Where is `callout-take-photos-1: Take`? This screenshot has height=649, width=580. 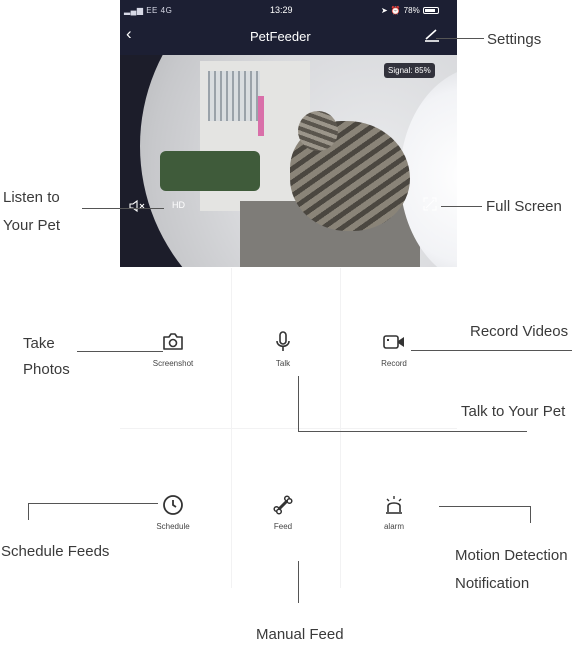
callout-take-photos-1: Take is located at coordinates (39, 343).